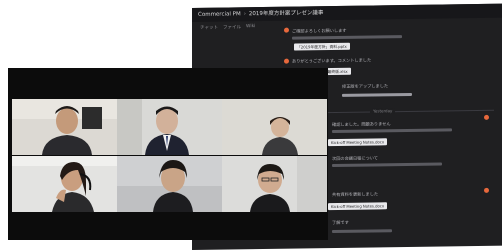  I want to click on call-toolbar, so click(168, 83).